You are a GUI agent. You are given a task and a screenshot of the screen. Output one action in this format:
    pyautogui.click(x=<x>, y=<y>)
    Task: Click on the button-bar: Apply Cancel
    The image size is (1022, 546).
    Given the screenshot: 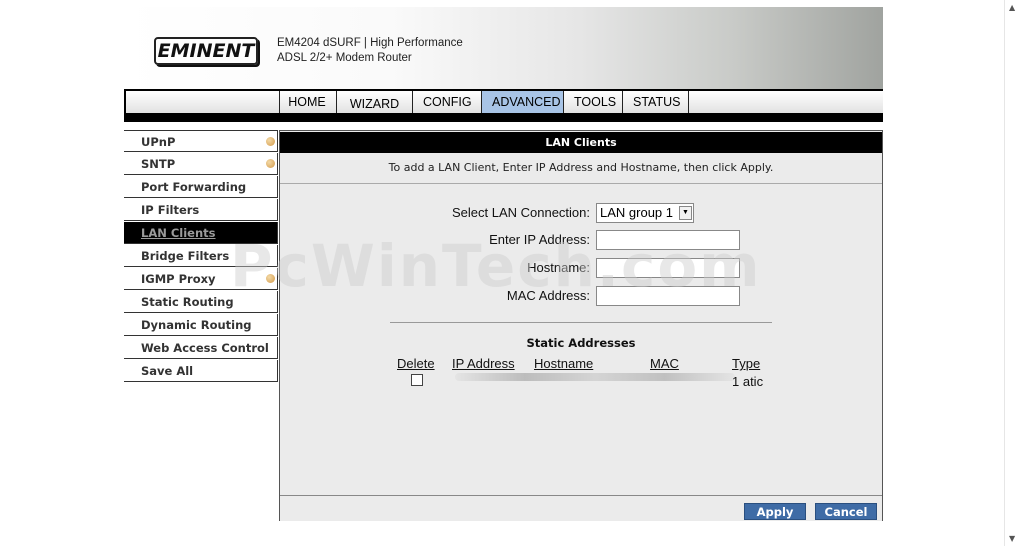 What is the action you would take?
    pyautogui.click(x=581, y=508)
    